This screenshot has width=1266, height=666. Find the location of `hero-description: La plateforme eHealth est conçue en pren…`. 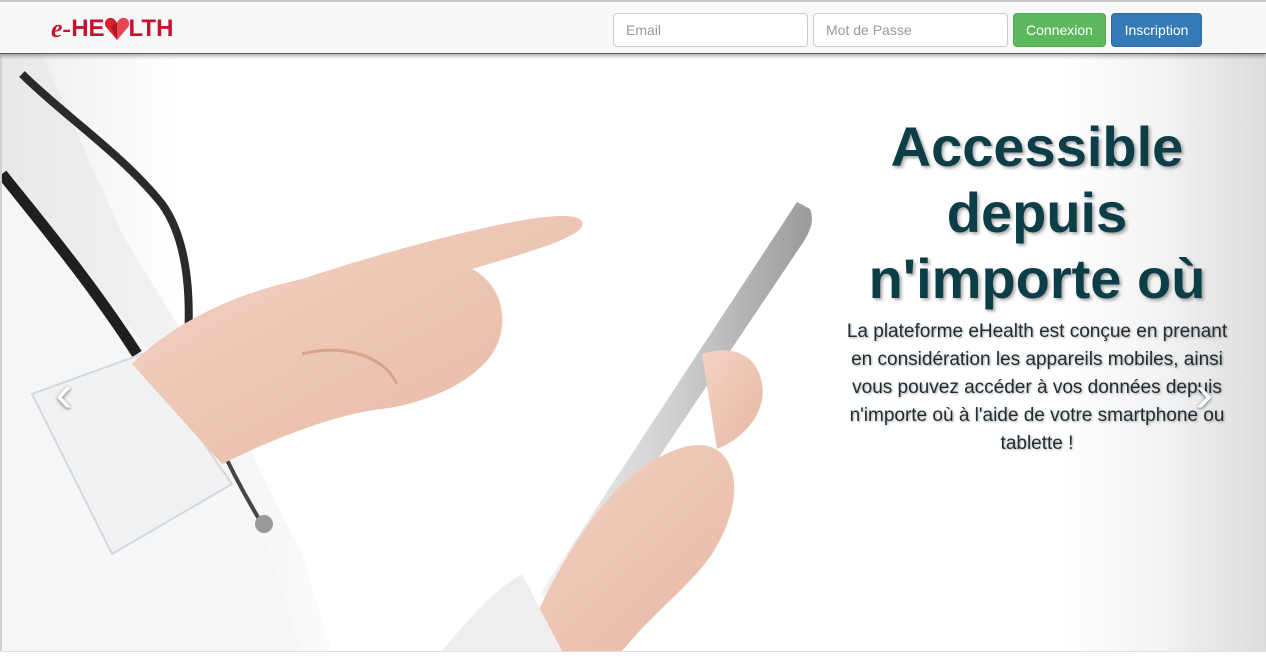

hero-description: La plateforme eHealth est conçue en pren… is located at coordinates (1037, 387).